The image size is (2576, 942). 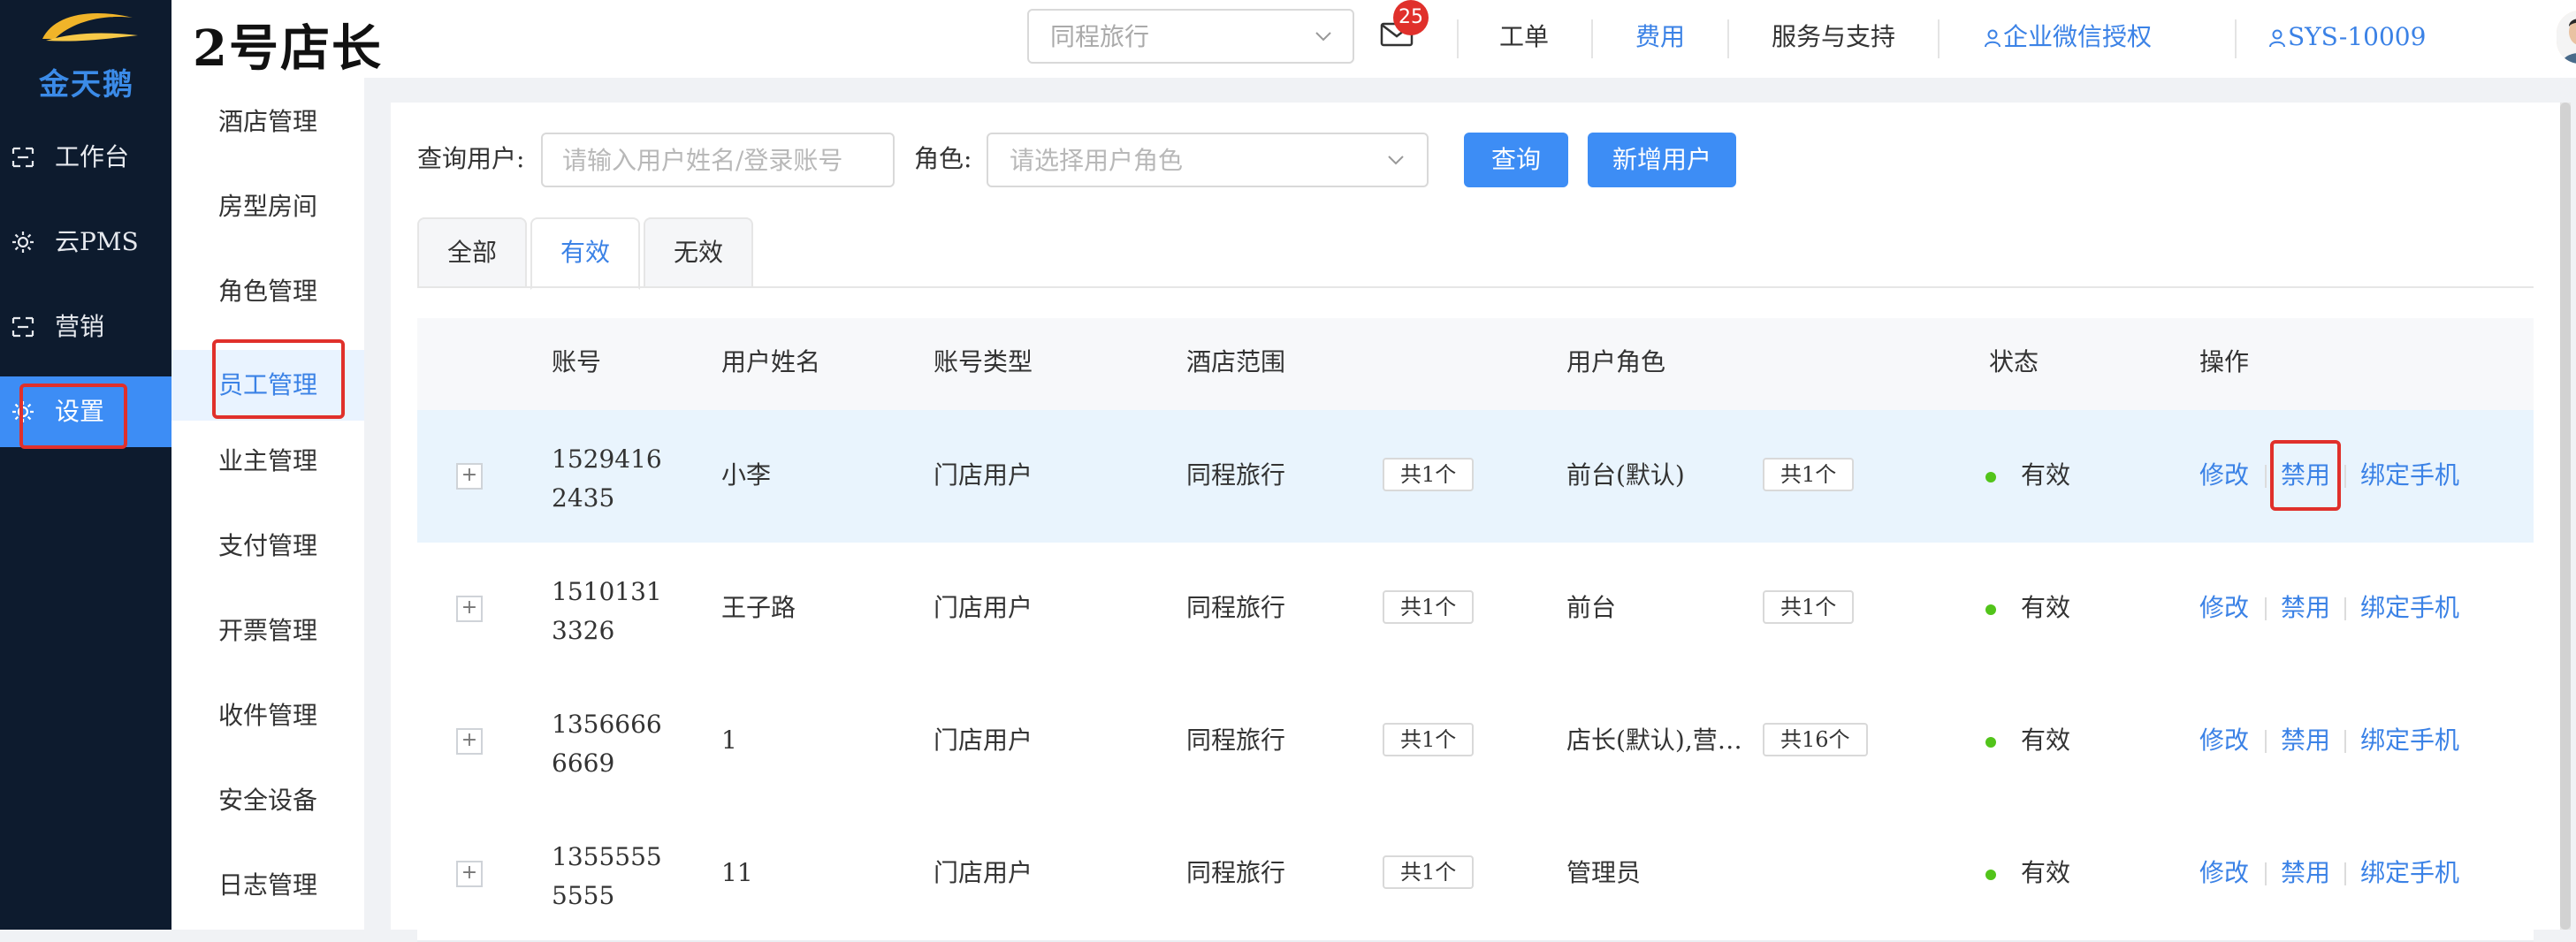 What do you see at coordinates (86, 85) in the screenshot?
I see `logo-text: 金天鹅` at bounding box center [86, 85].